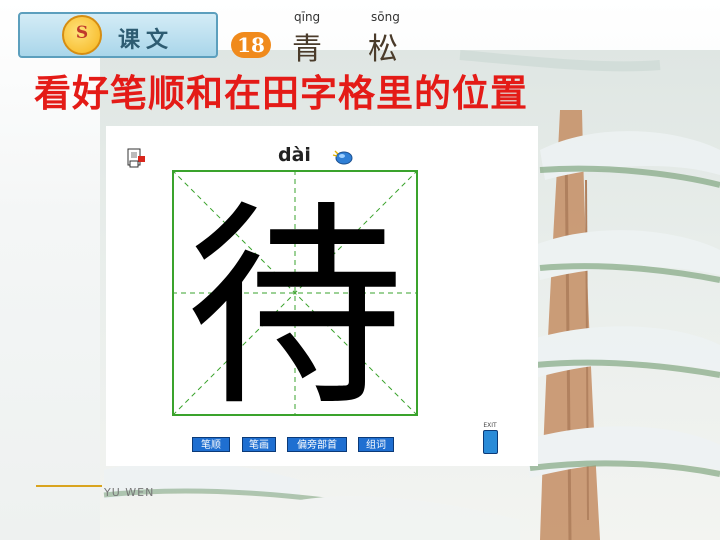 This screenshot has width=720, height=540. I want to click on lesson-flower-icon: S, so click(82, 35).